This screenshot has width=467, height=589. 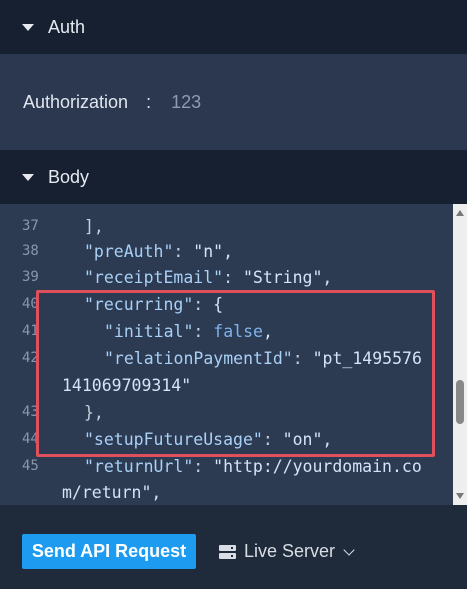 What do you see at coordinates (30, 226) in the screenshot?
I see `line-number: 37` at bounding box center [30, 226].